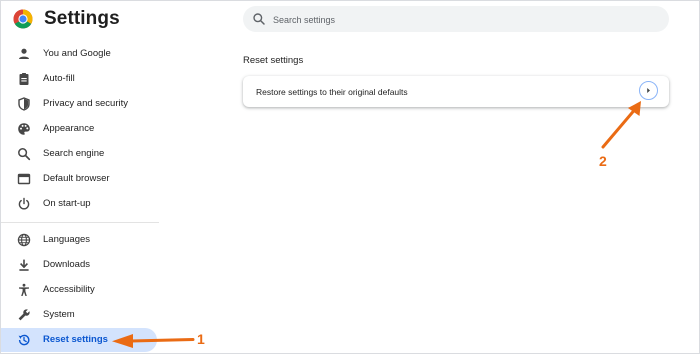 The width and height of the screenshot is (700, 354). Describe the element at coordinates (79, 79) in the screenshot. I see `sidebar-item-autofill: Auto-fill` at that location.